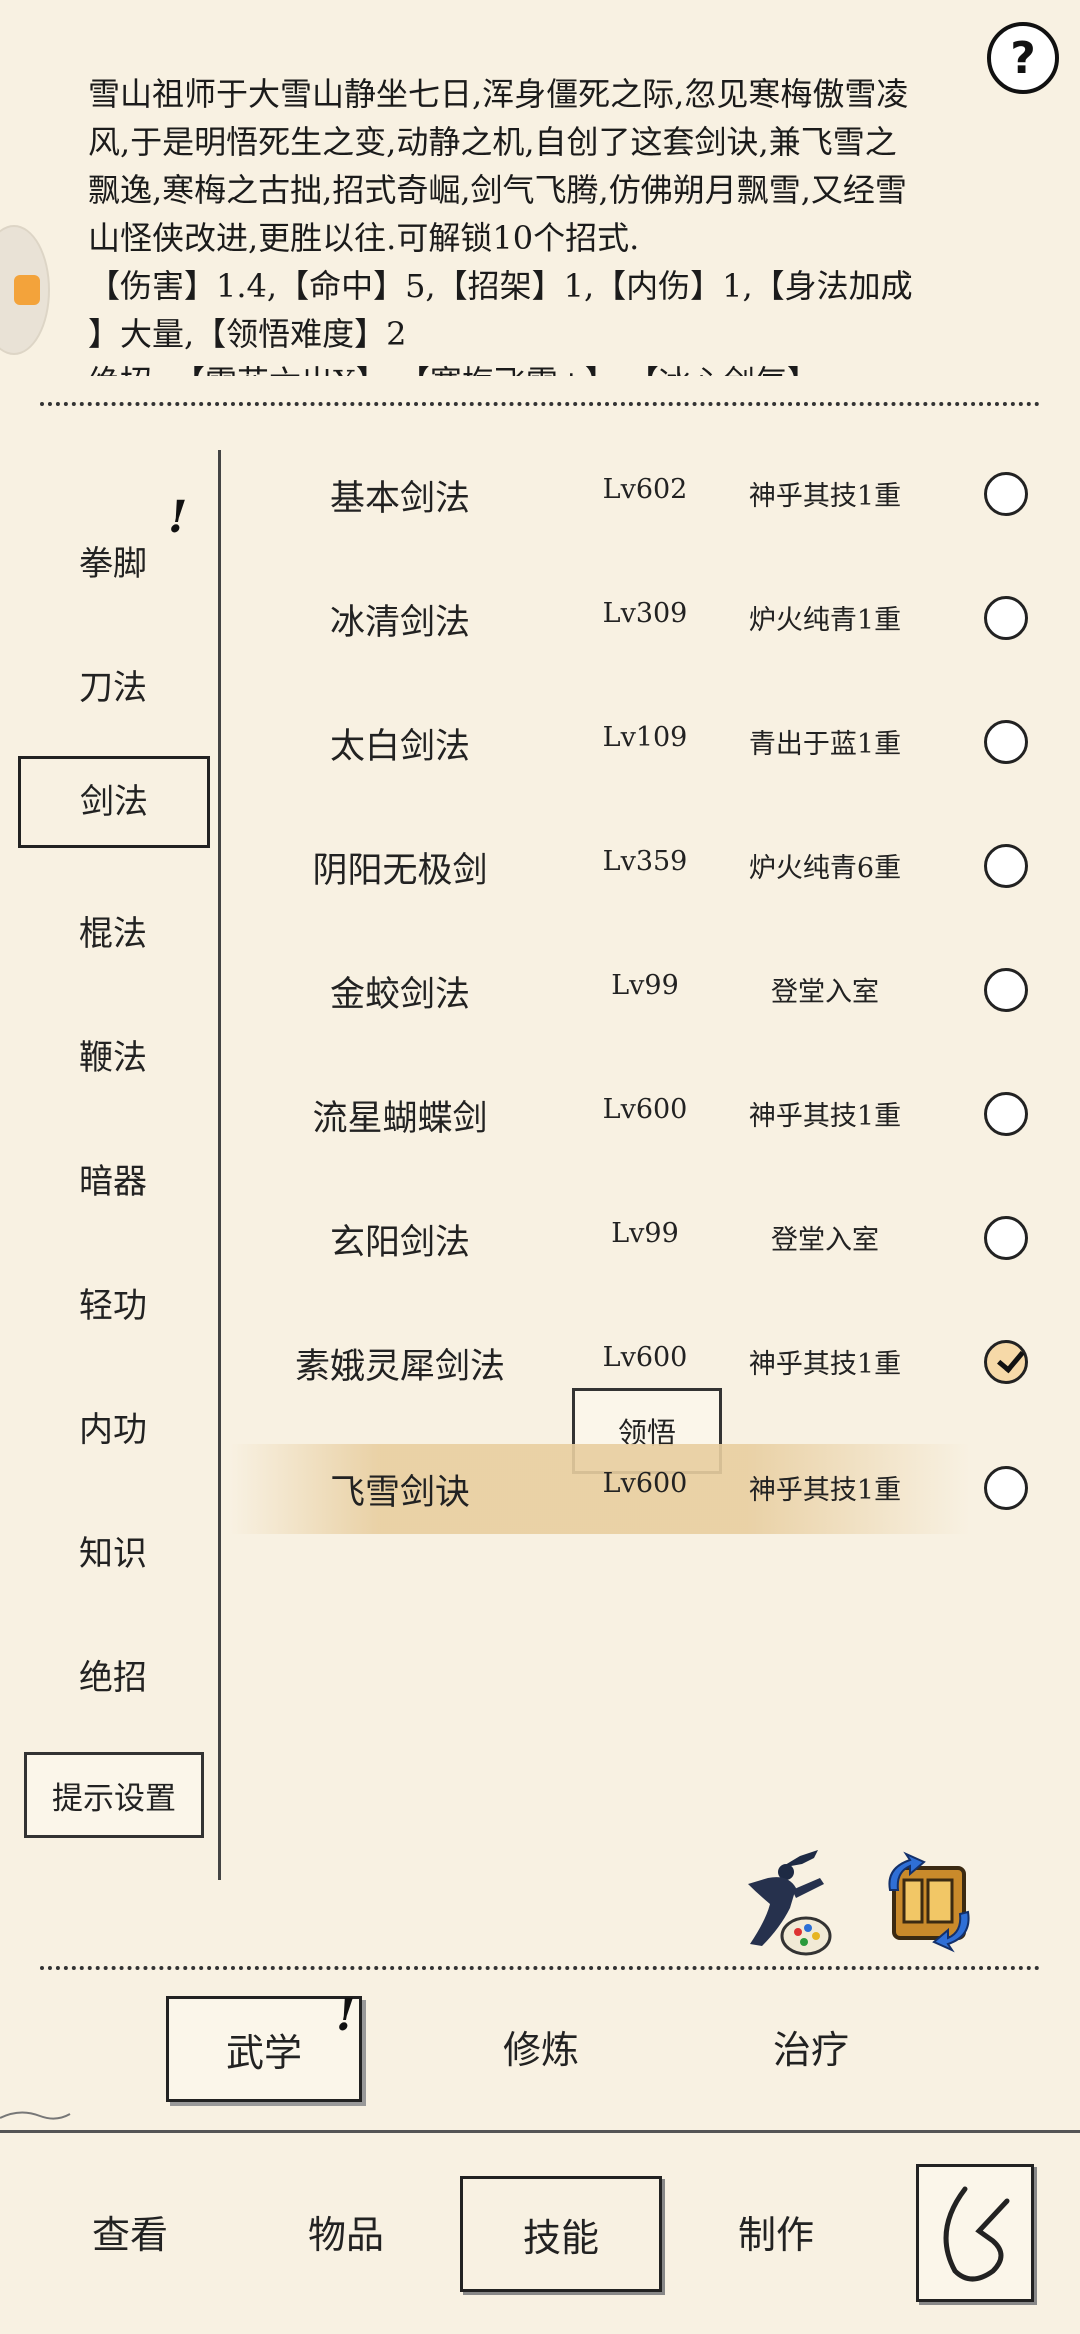  What do you see at coordinates (929, 1902) in the screenshot?
I see `book-swap-icon` at bounding box center [929, 1902].